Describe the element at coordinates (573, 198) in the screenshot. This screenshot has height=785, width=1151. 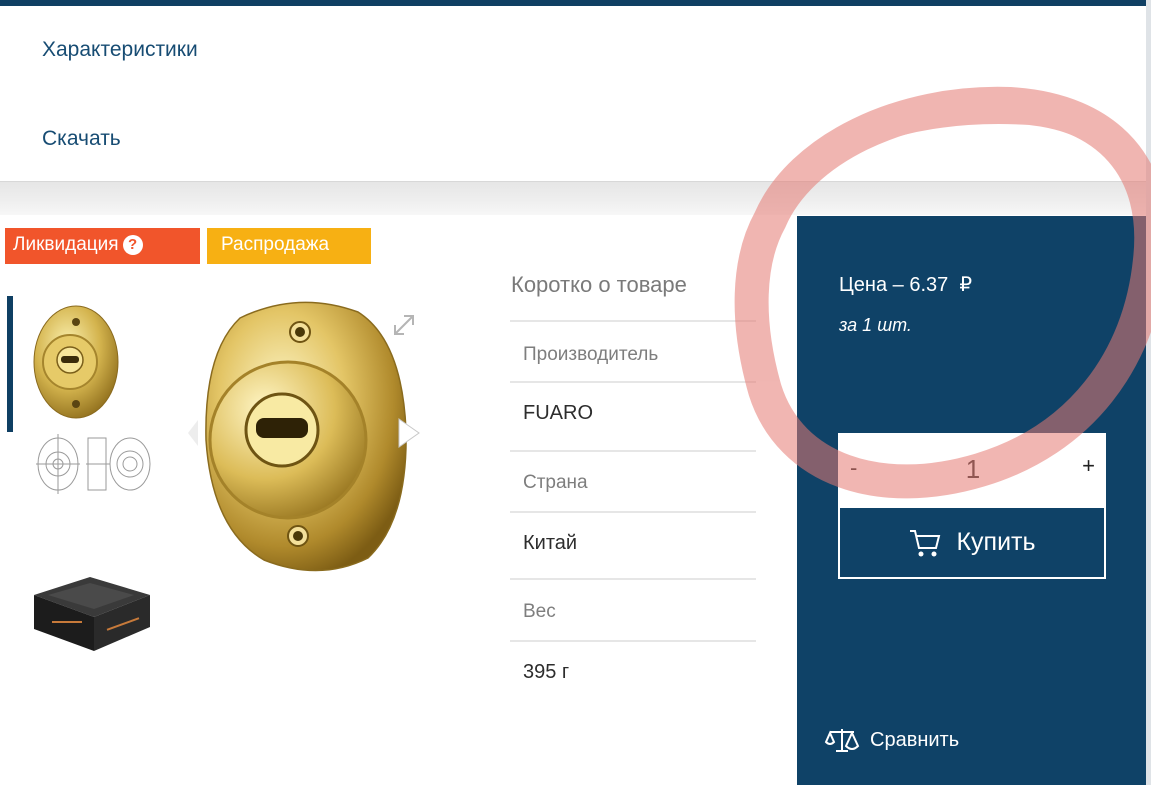
I see `section-divider` at that location.